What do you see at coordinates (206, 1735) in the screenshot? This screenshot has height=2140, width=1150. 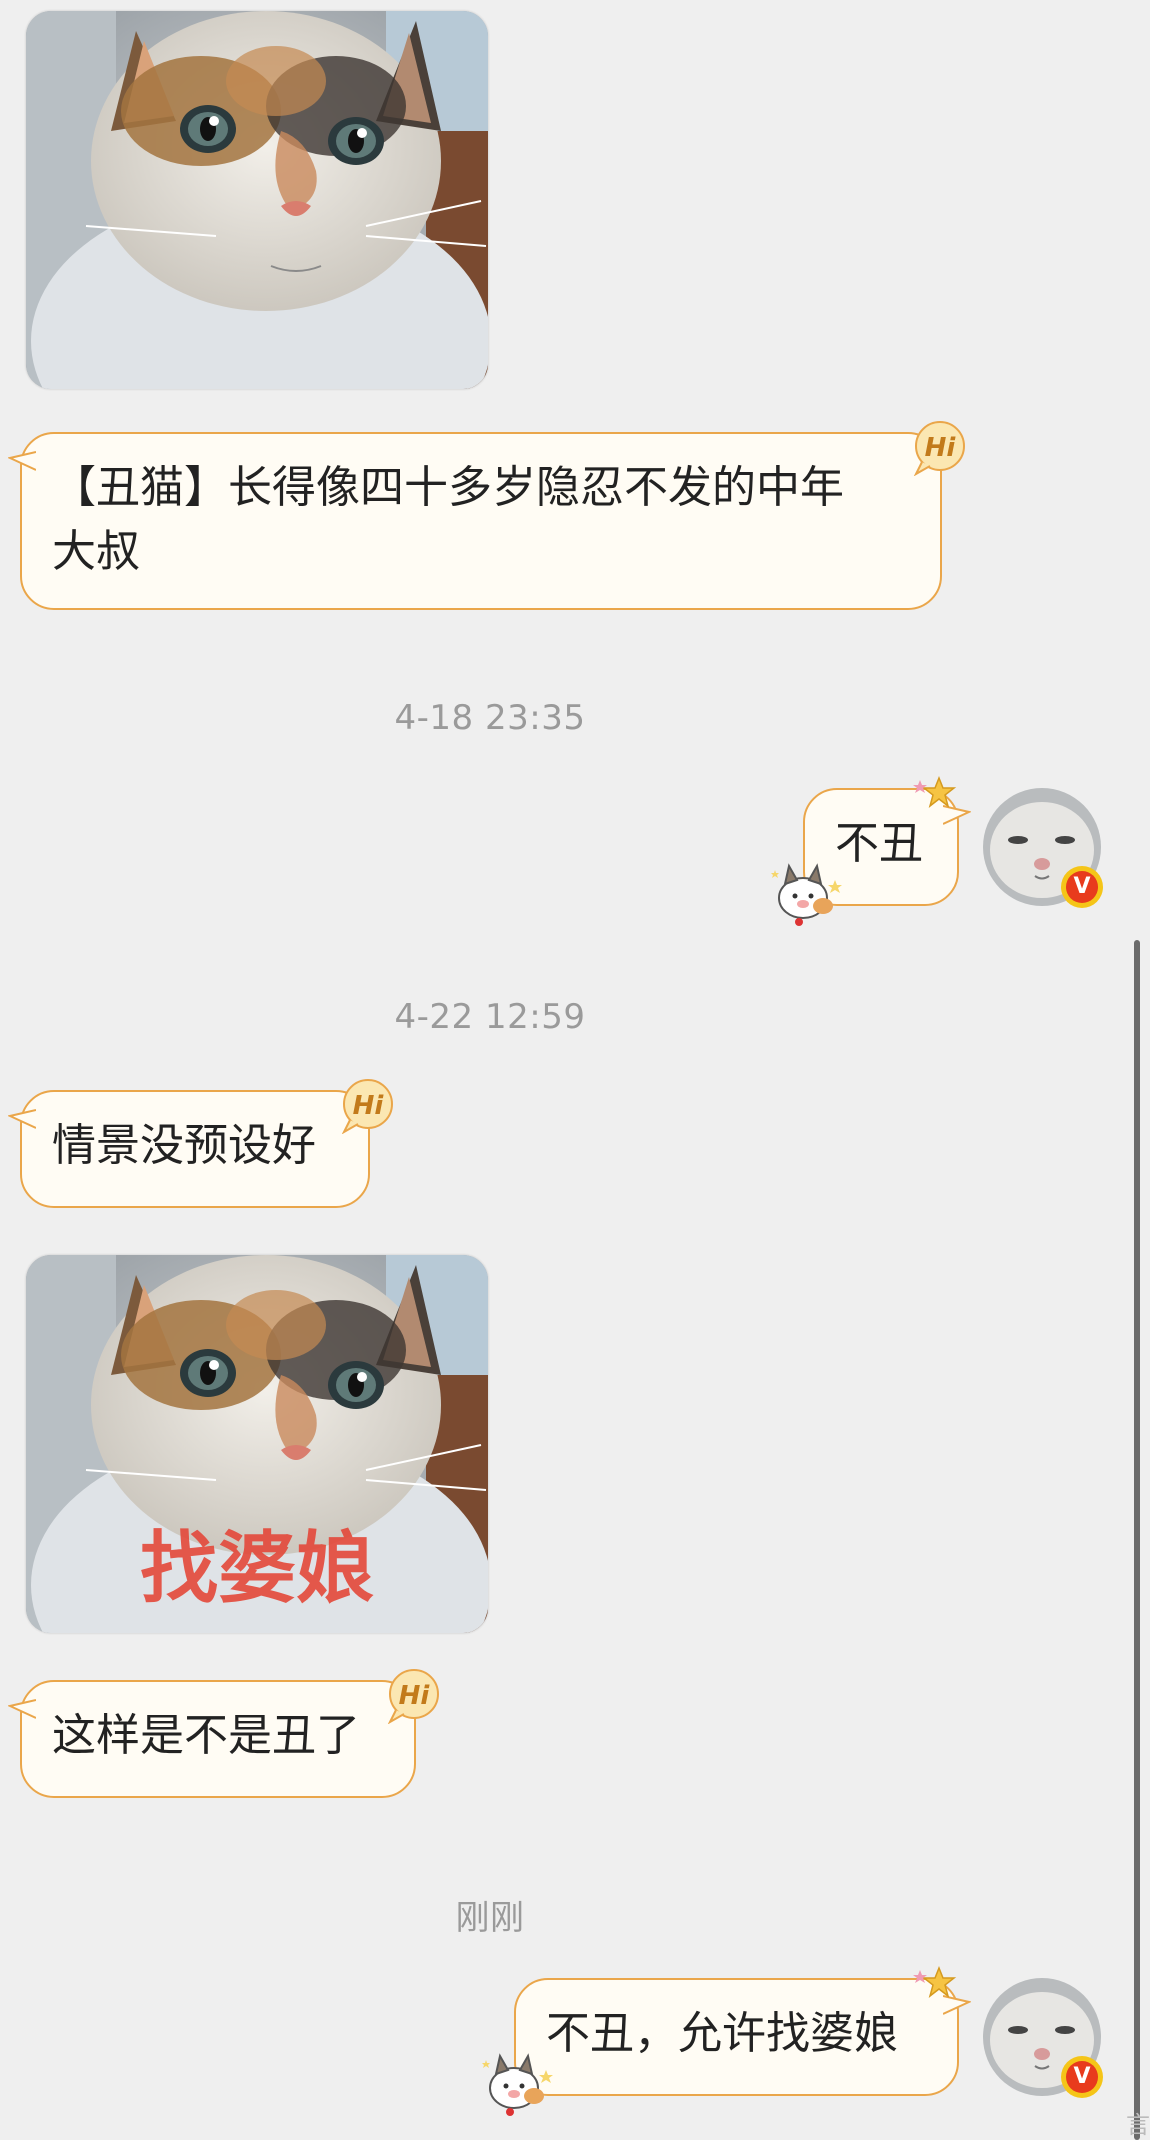 I see `message-text: 这样是不是丑了` at bounding box center [206, 1735].